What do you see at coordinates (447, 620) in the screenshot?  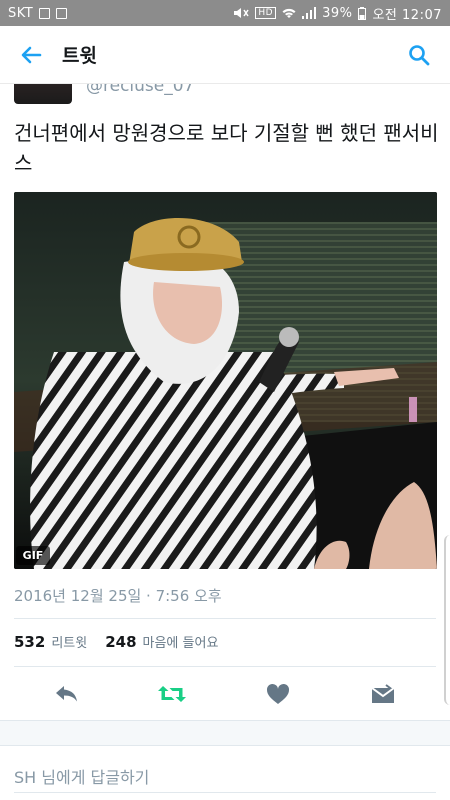 I see `edge-scroll-handle` at bounding box center [447, 620].